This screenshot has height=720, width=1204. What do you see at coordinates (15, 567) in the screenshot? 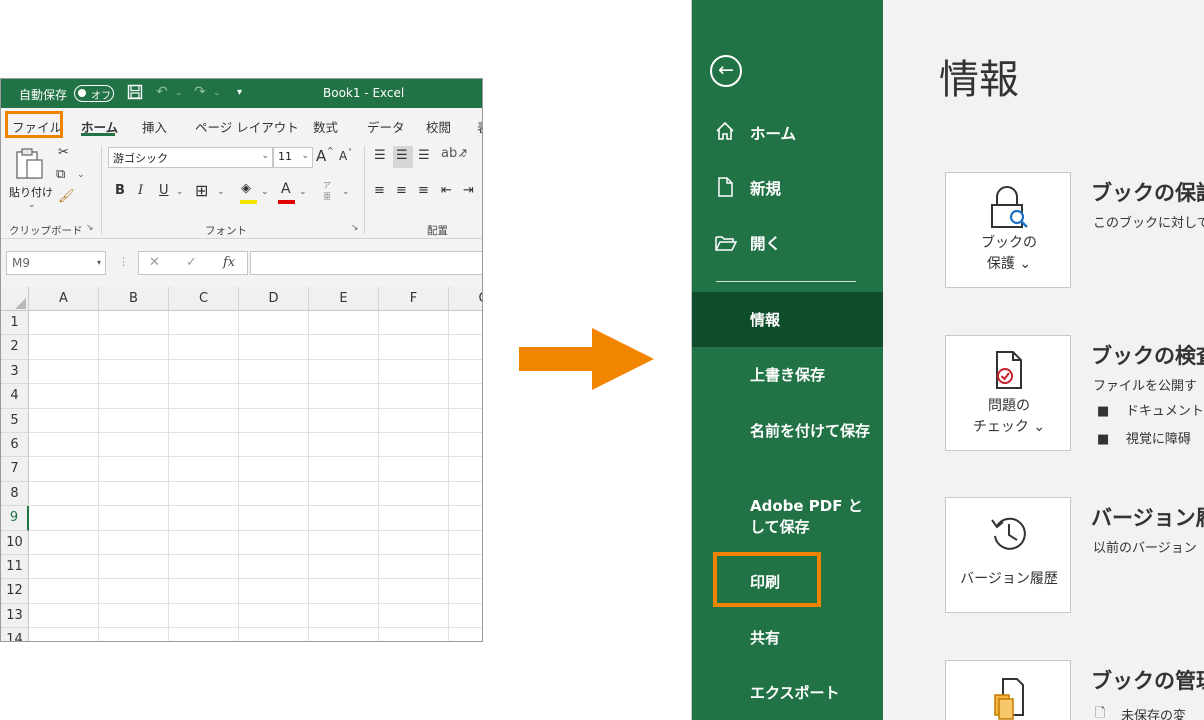
I see `row-header: 11` at bounding box center [15, 567].